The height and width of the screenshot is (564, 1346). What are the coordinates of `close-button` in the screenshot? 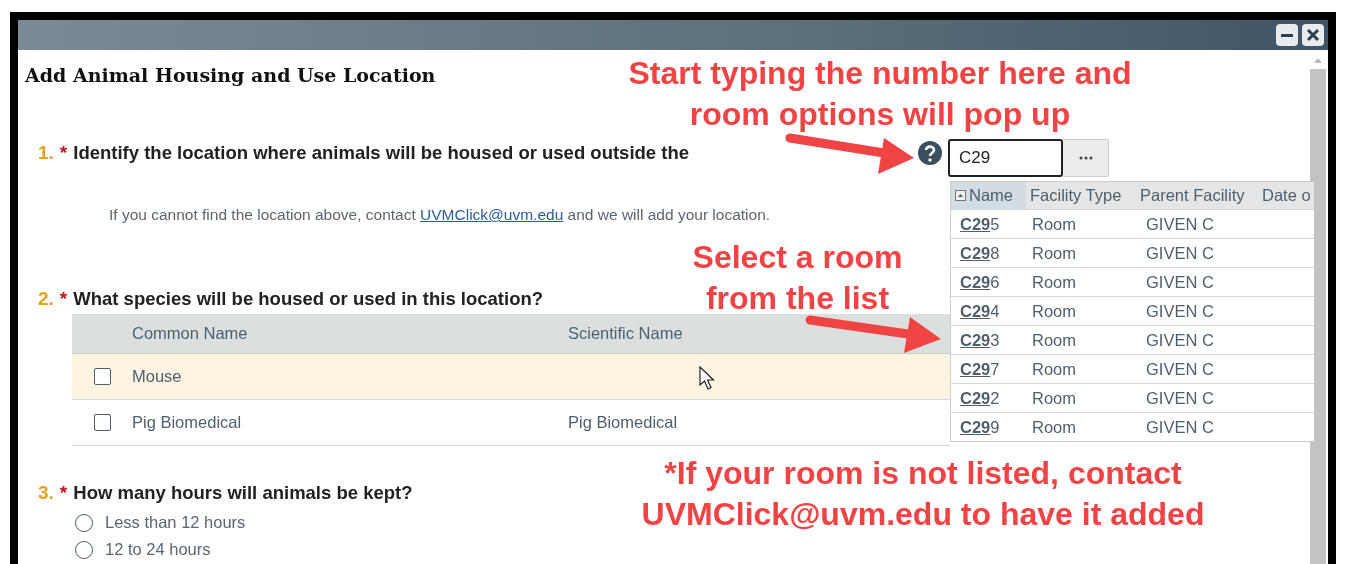 It's located at (1313, 35).